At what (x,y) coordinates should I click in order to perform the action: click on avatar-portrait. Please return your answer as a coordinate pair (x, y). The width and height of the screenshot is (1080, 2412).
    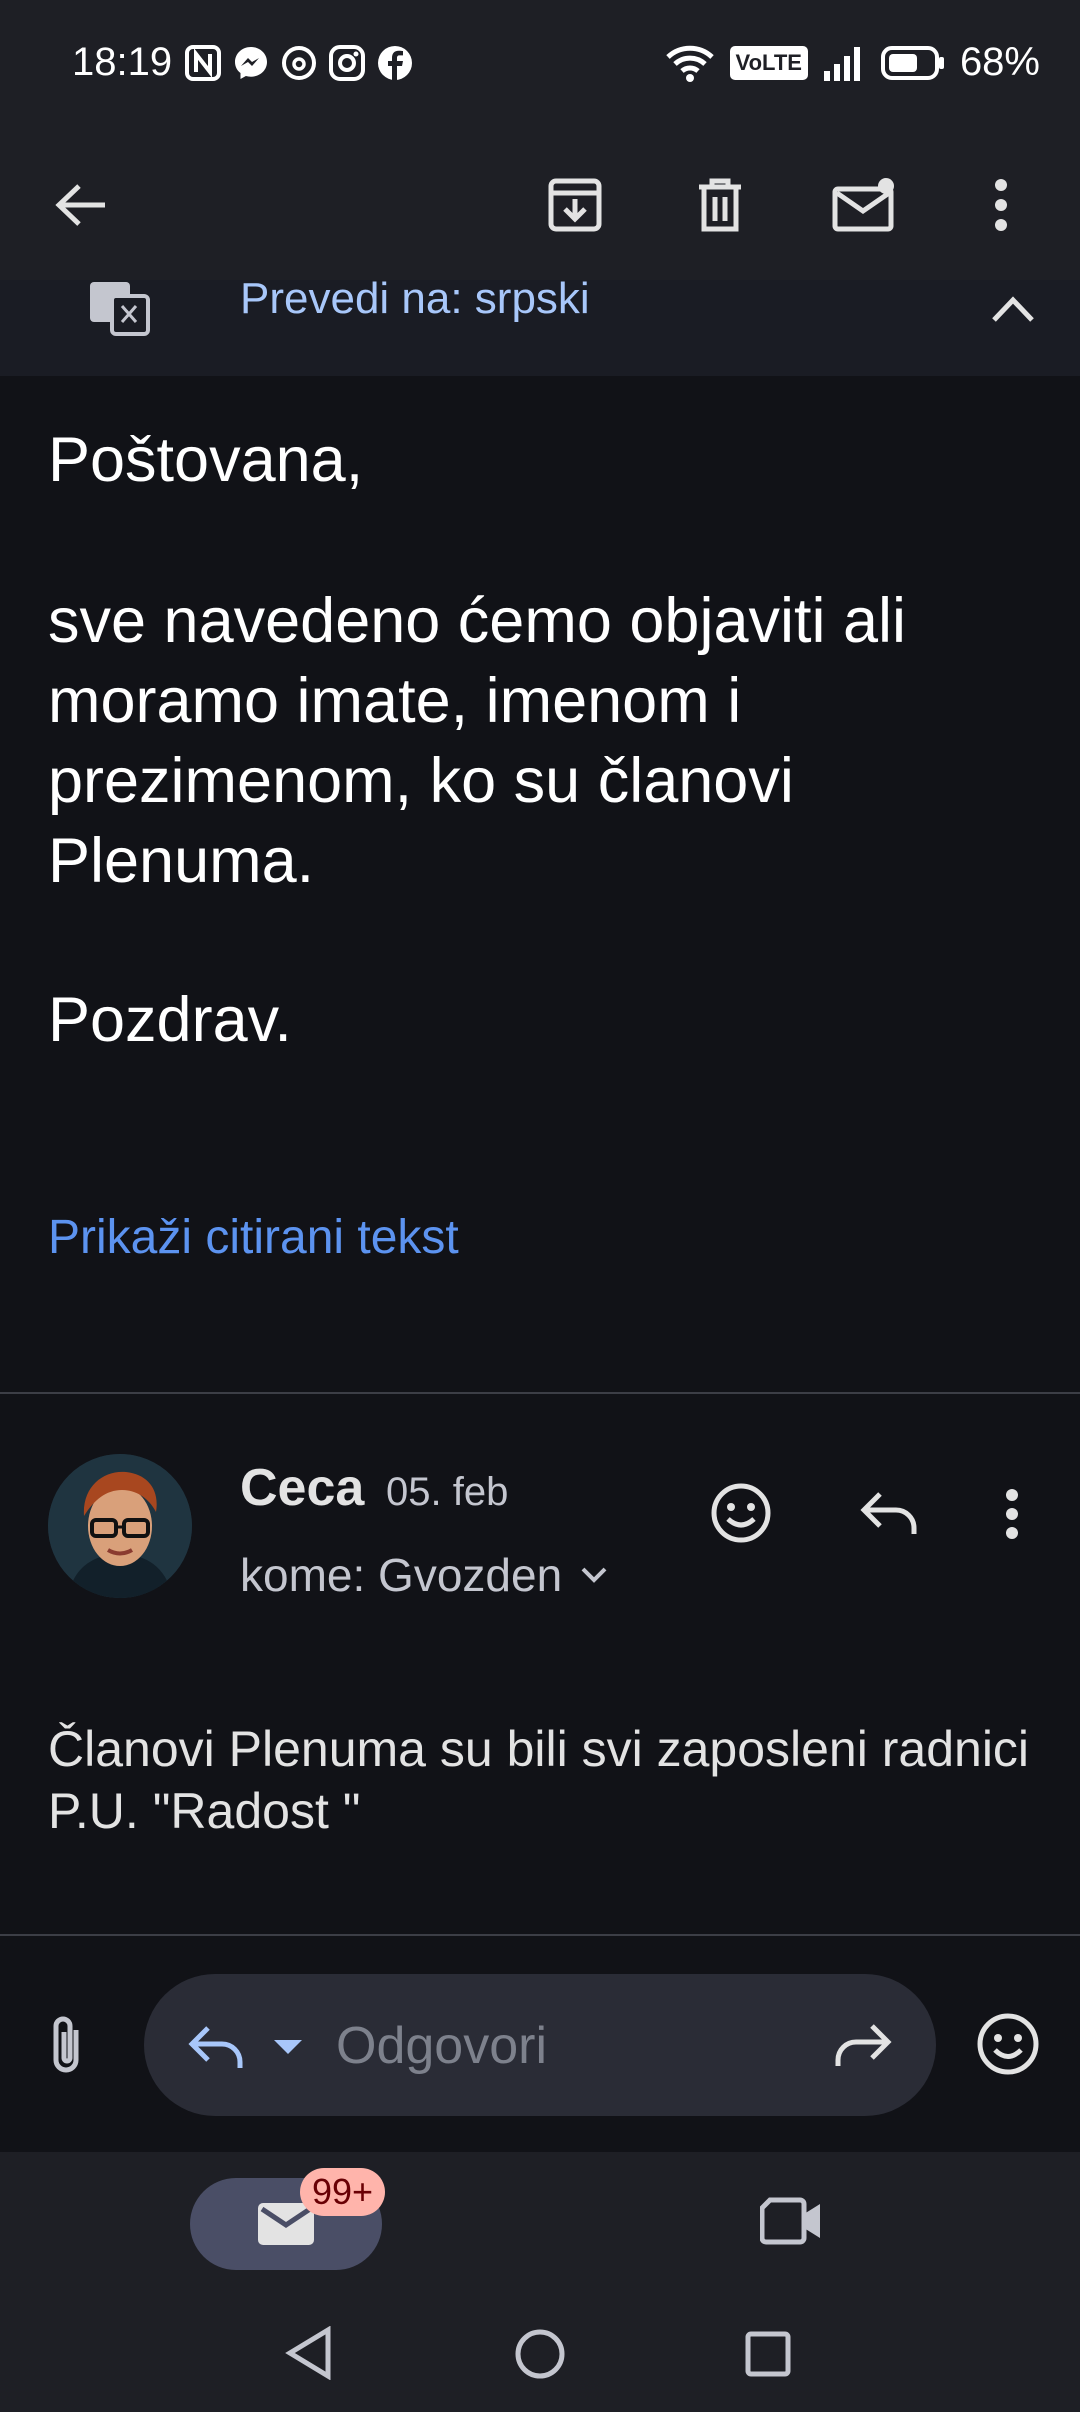
    Looking at the image, I should click on (120, 1526).